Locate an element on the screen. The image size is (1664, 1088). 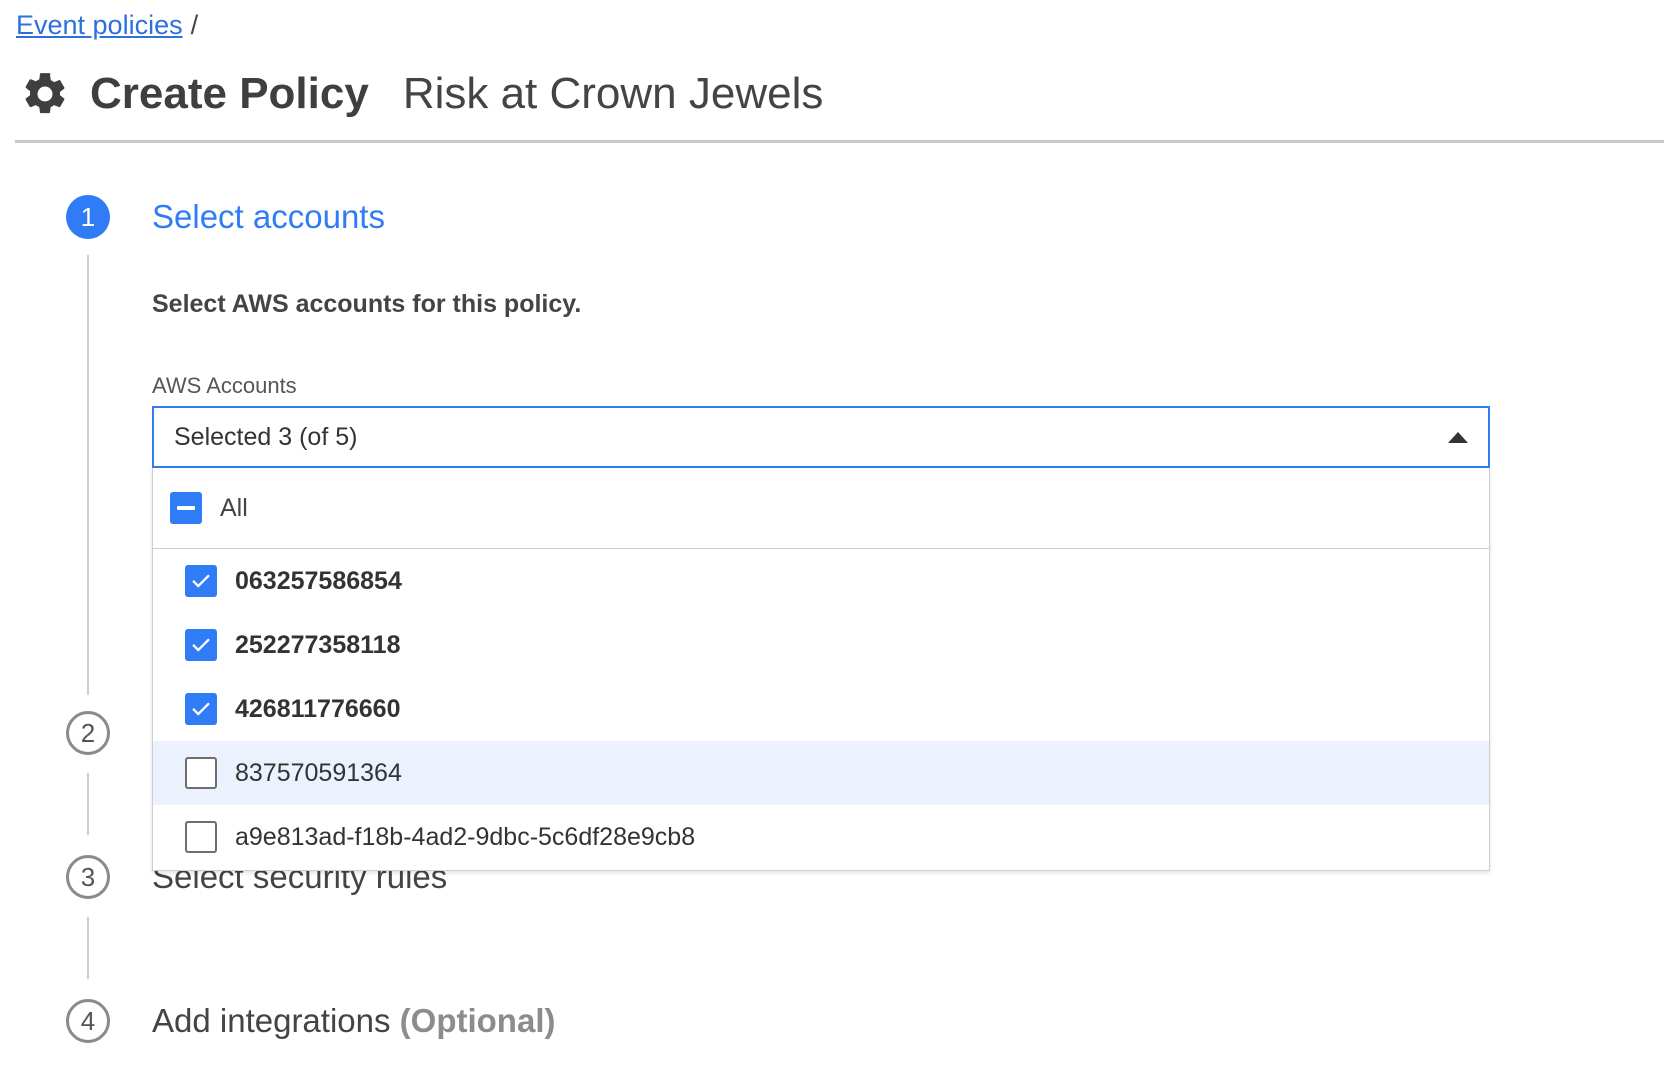
page-title: Create Policy is located at coordinates (229, 93).